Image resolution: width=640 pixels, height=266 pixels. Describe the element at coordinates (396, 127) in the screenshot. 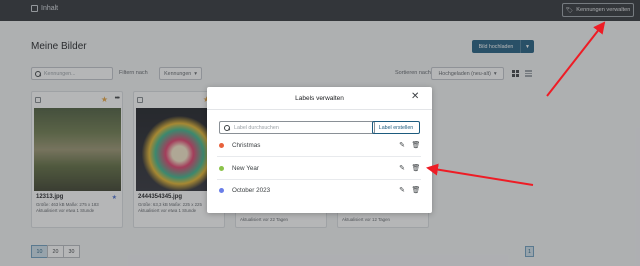

I see `create-label-button: Label erstellen` at that location.